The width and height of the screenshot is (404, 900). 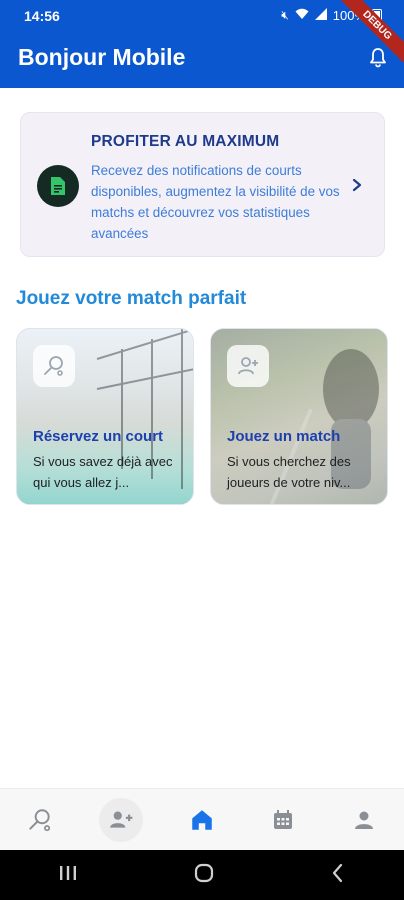 I want to click on bottom-navigation, so click(x=202, y=819).